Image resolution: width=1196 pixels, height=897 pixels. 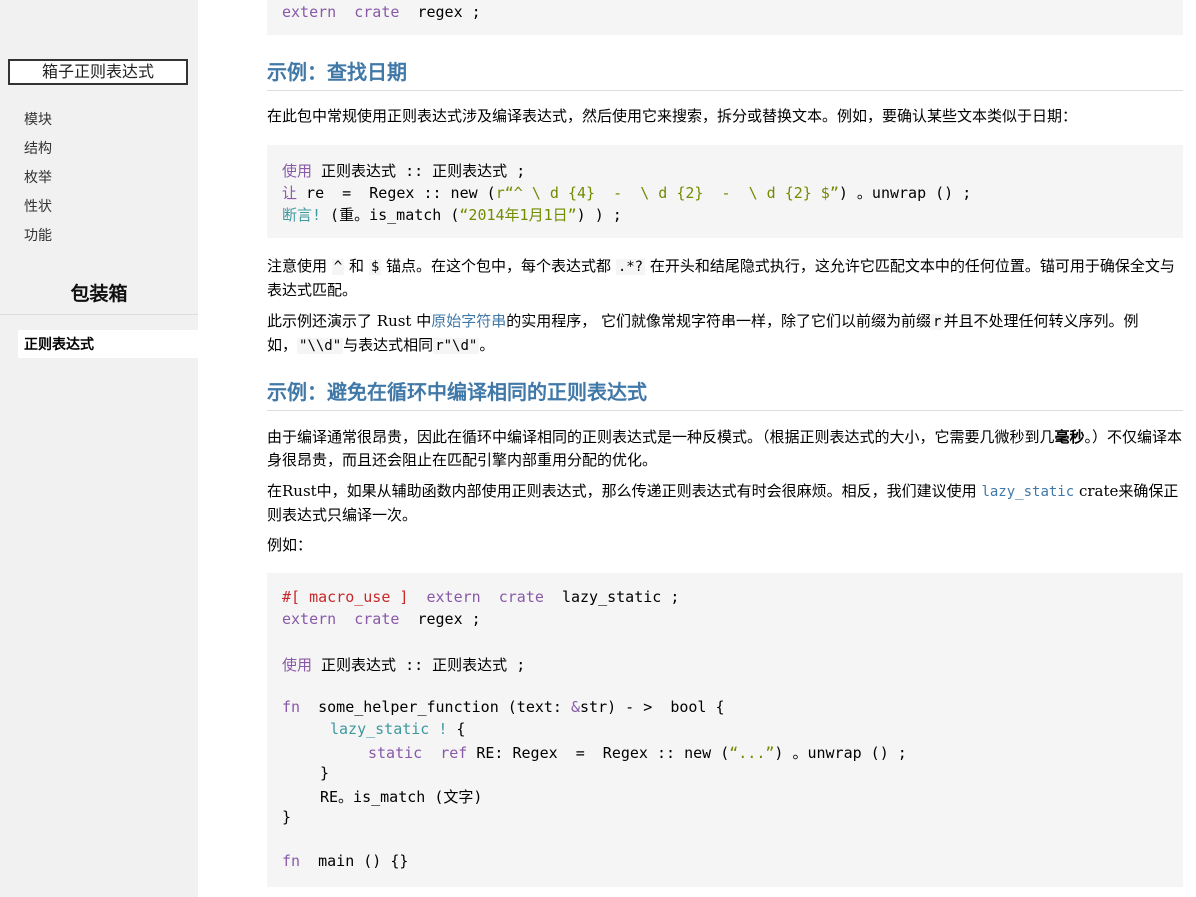 I want to click on search-input: 箱子正则表达式, so click(x=98, y=72).